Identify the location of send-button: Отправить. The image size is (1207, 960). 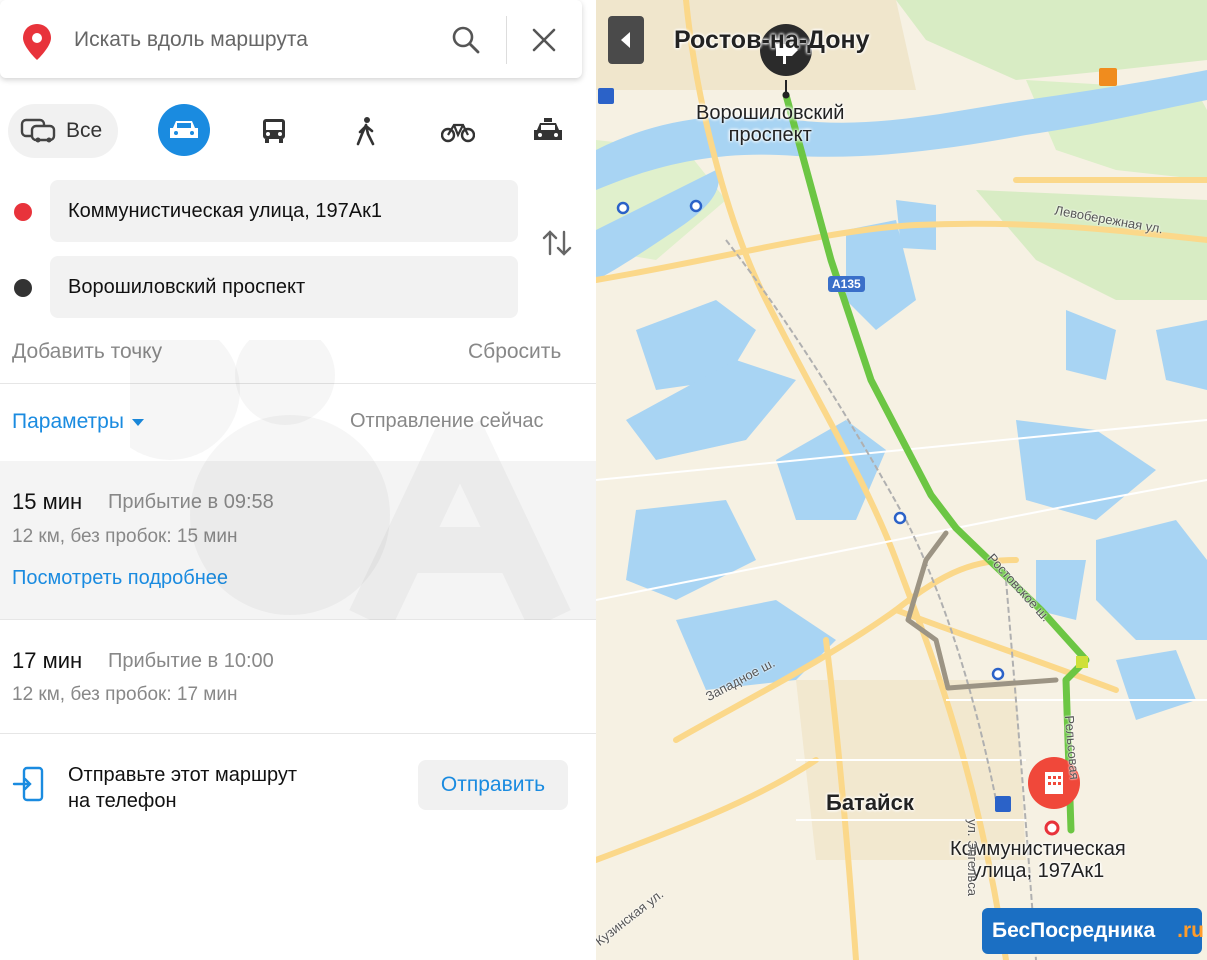
(493, 785).